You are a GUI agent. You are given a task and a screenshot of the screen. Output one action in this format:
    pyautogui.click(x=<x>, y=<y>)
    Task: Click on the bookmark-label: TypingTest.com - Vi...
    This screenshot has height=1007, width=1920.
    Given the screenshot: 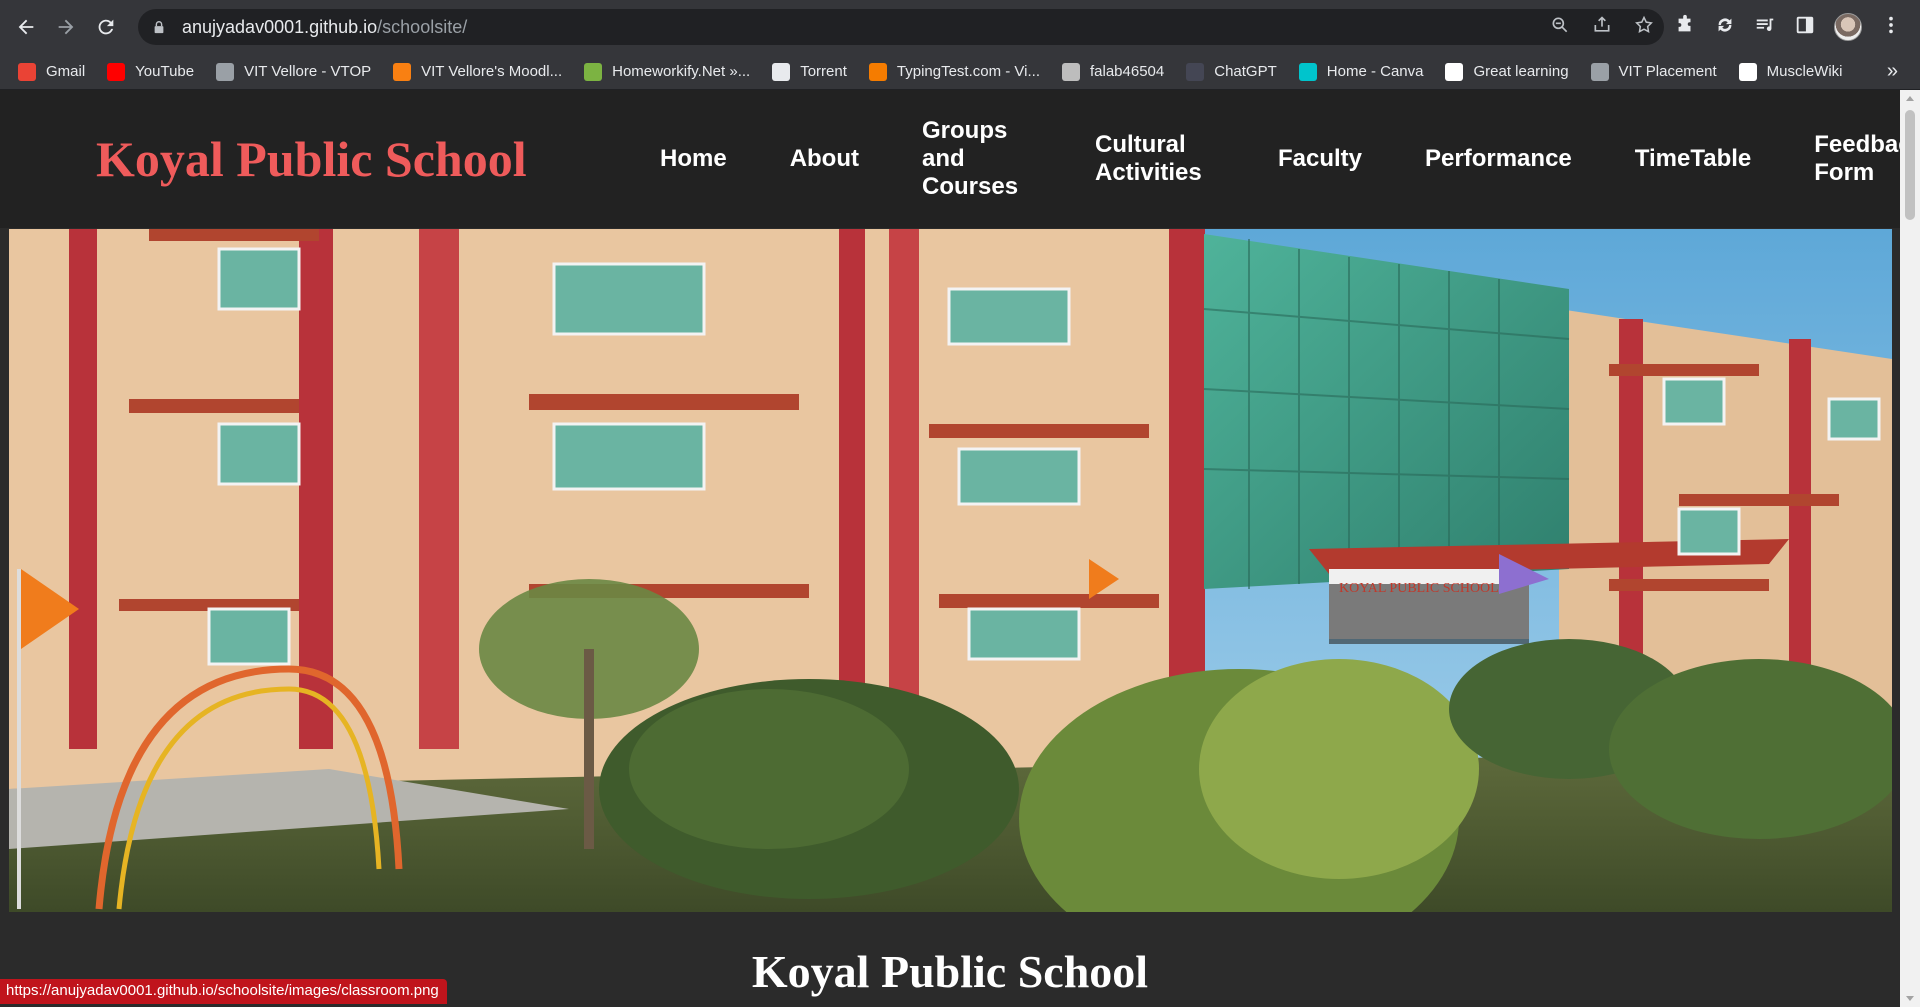 What is the action you would take?
    pyautogui.click(x=968, y=71)
    